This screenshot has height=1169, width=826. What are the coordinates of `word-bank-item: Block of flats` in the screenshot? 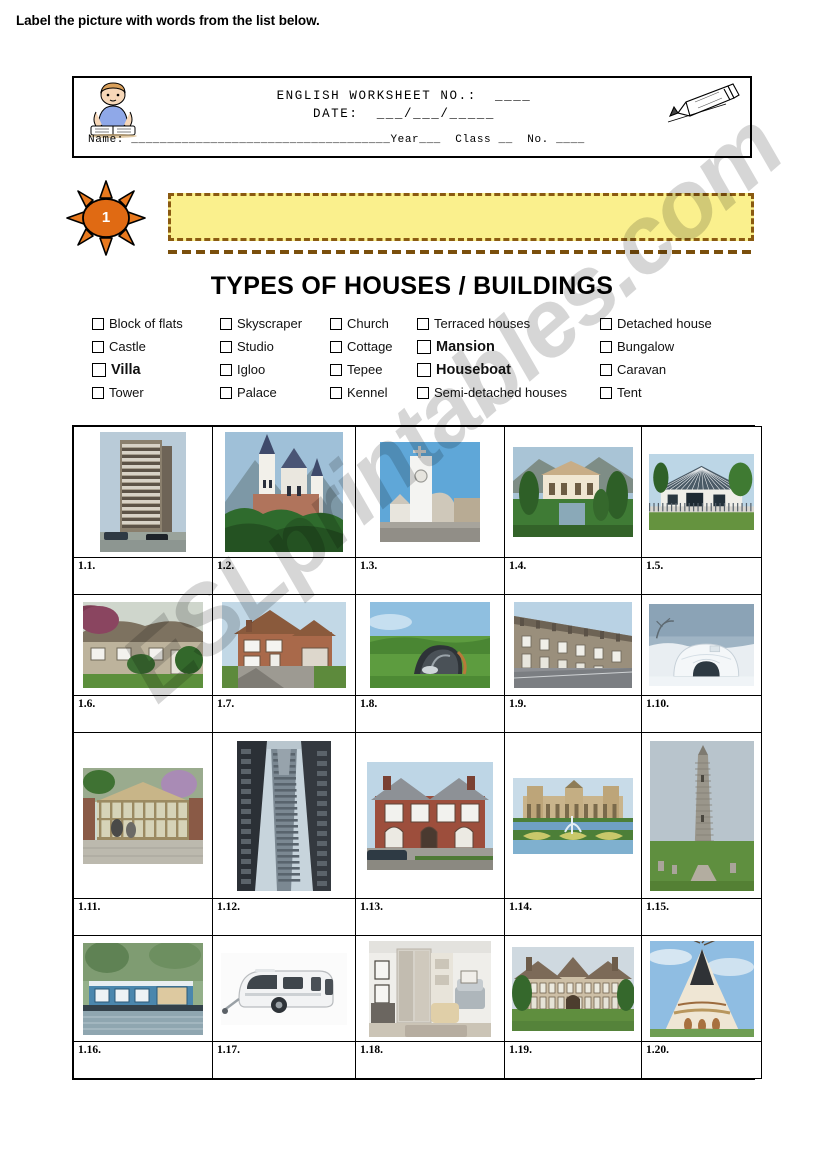 It's located at (137, 323).